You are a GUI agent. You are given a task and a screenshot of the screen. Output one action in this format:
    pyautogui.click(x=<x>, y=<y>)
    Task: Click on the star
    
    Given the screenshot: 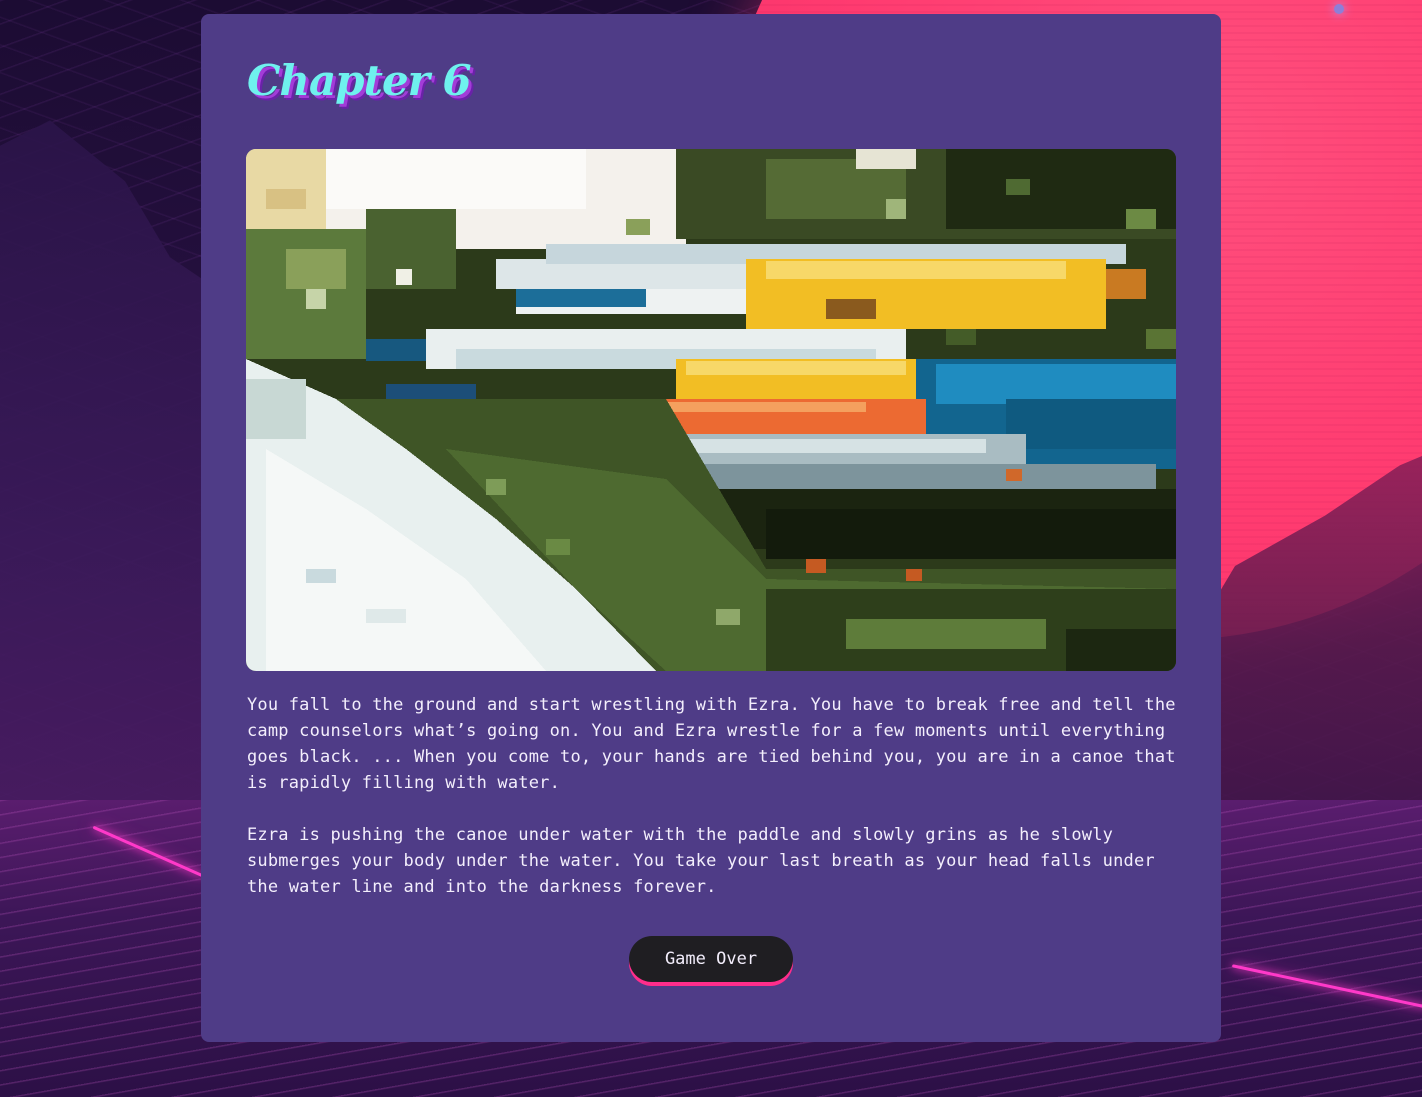 What is the action you would take?
    pyautogui.click(x=1339, y=9)
    